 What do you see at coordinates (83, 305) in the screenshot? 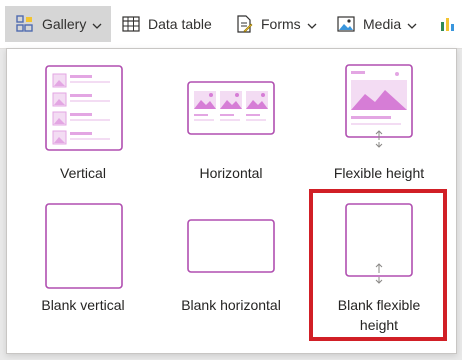
I see `gallery-option-label: Blank vertical` at bounding box center [83, 305].